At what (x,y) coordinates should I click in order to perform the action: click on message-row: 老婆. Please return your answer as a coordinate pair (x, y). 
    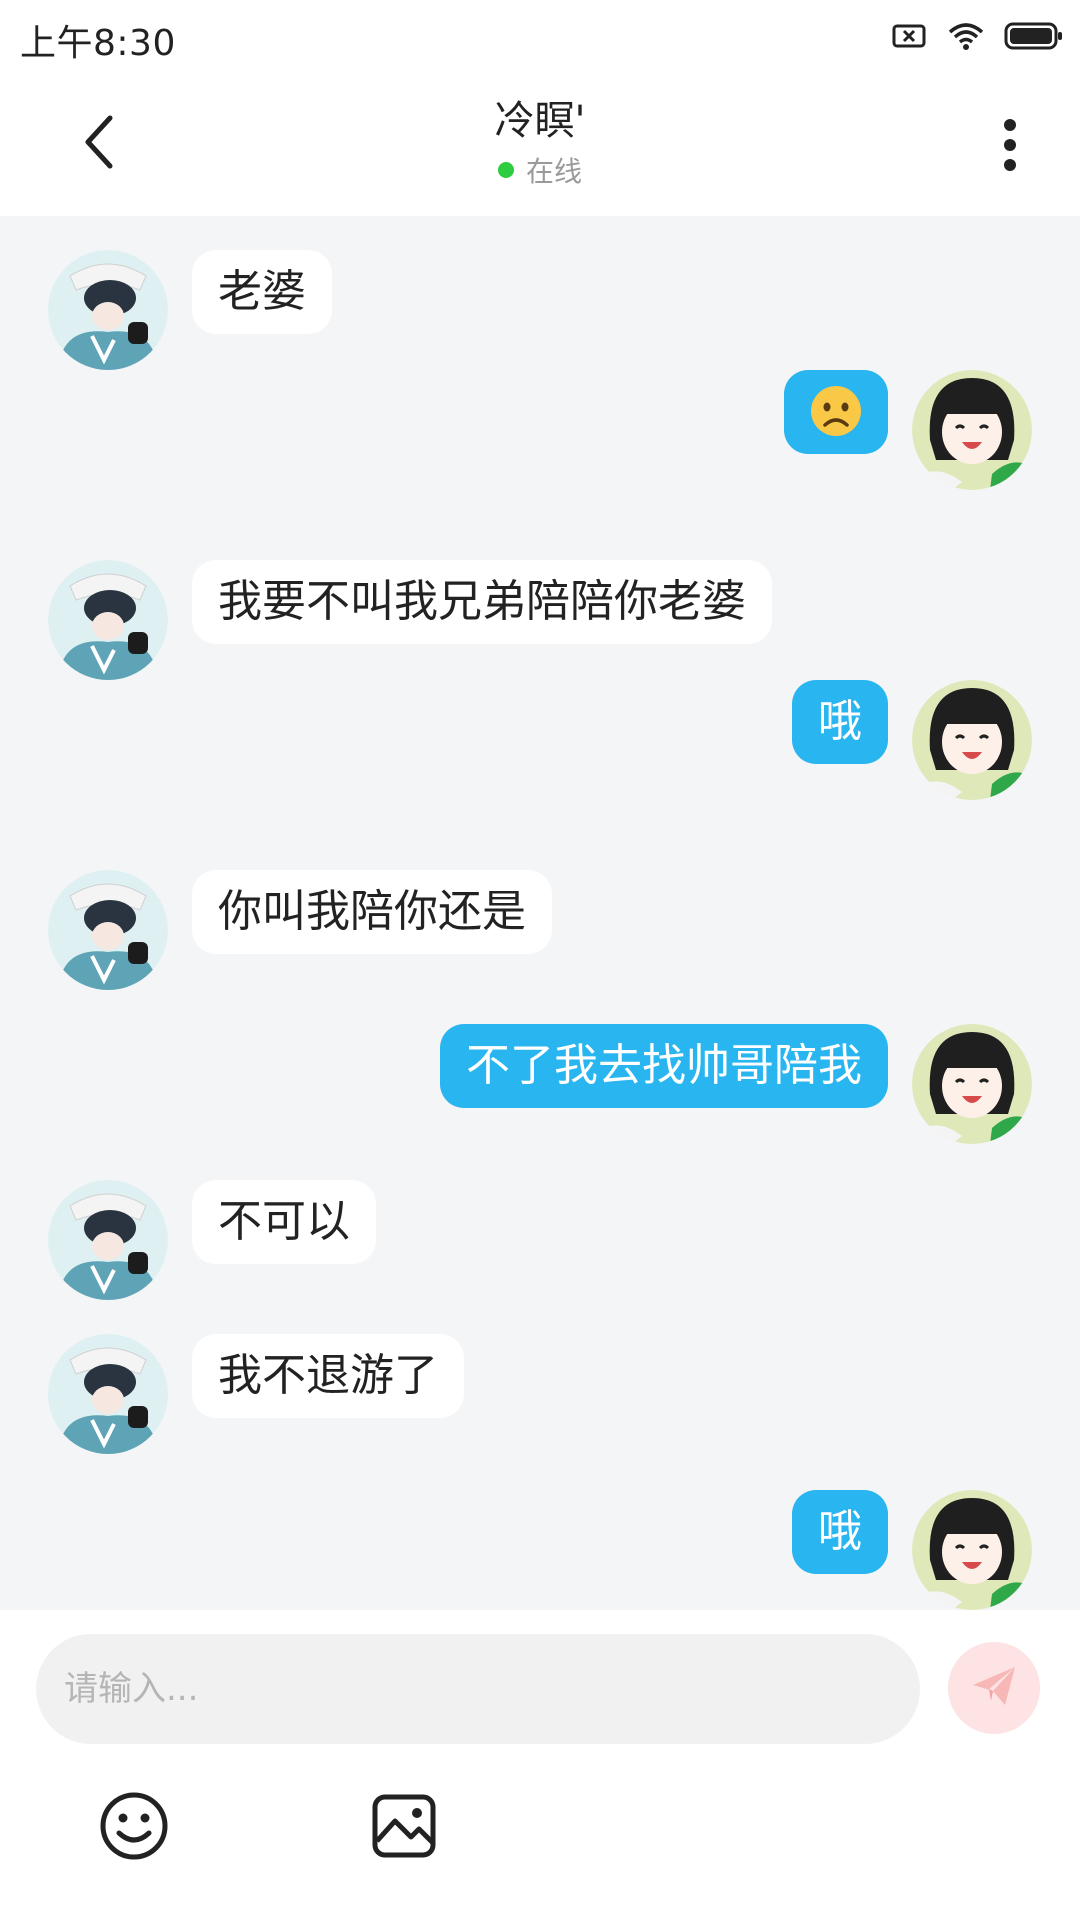
    Looking at the image, I should click on (540, 310).